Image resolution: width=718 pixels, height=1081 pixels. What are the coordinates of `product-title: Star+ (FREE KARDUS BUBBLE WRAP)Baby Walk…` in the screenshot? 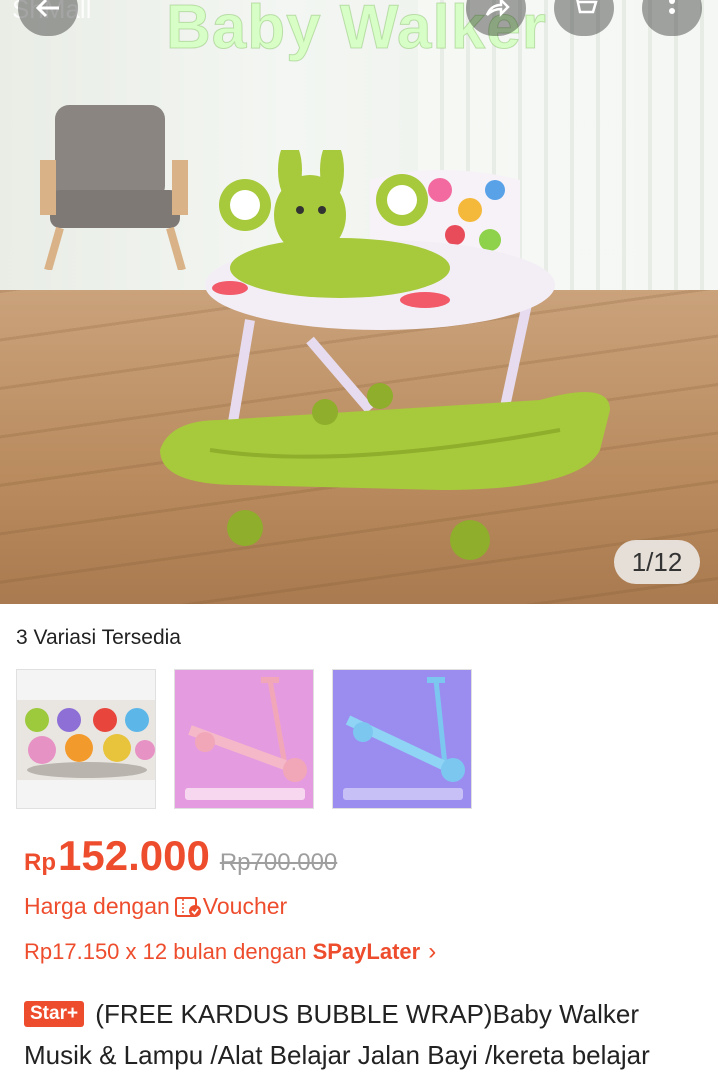 It's located at (366, 1035).